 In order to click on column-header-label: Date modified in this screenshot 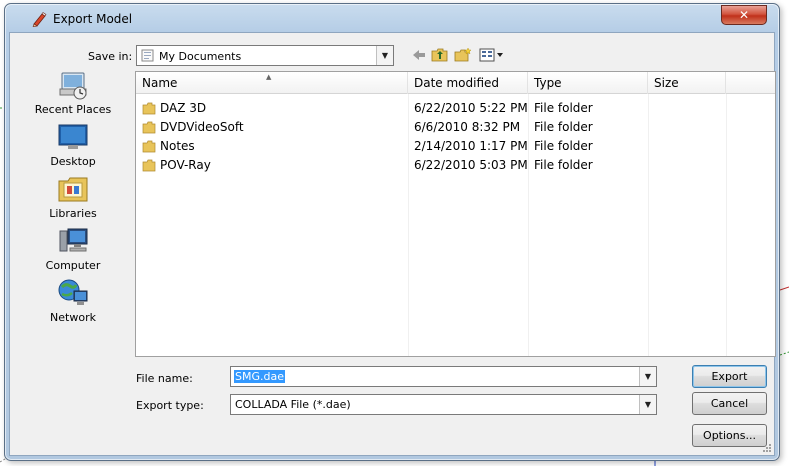, I will do `click(457, 83)`.